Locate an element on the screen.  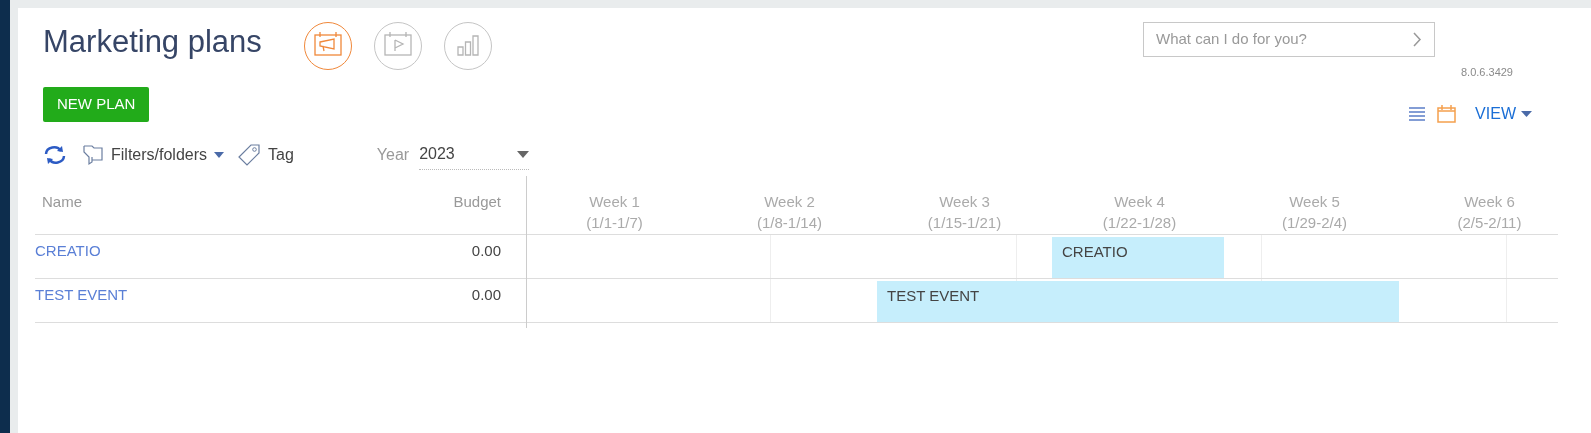
page-title: Marketing plans is located at coordinates (152, 42).